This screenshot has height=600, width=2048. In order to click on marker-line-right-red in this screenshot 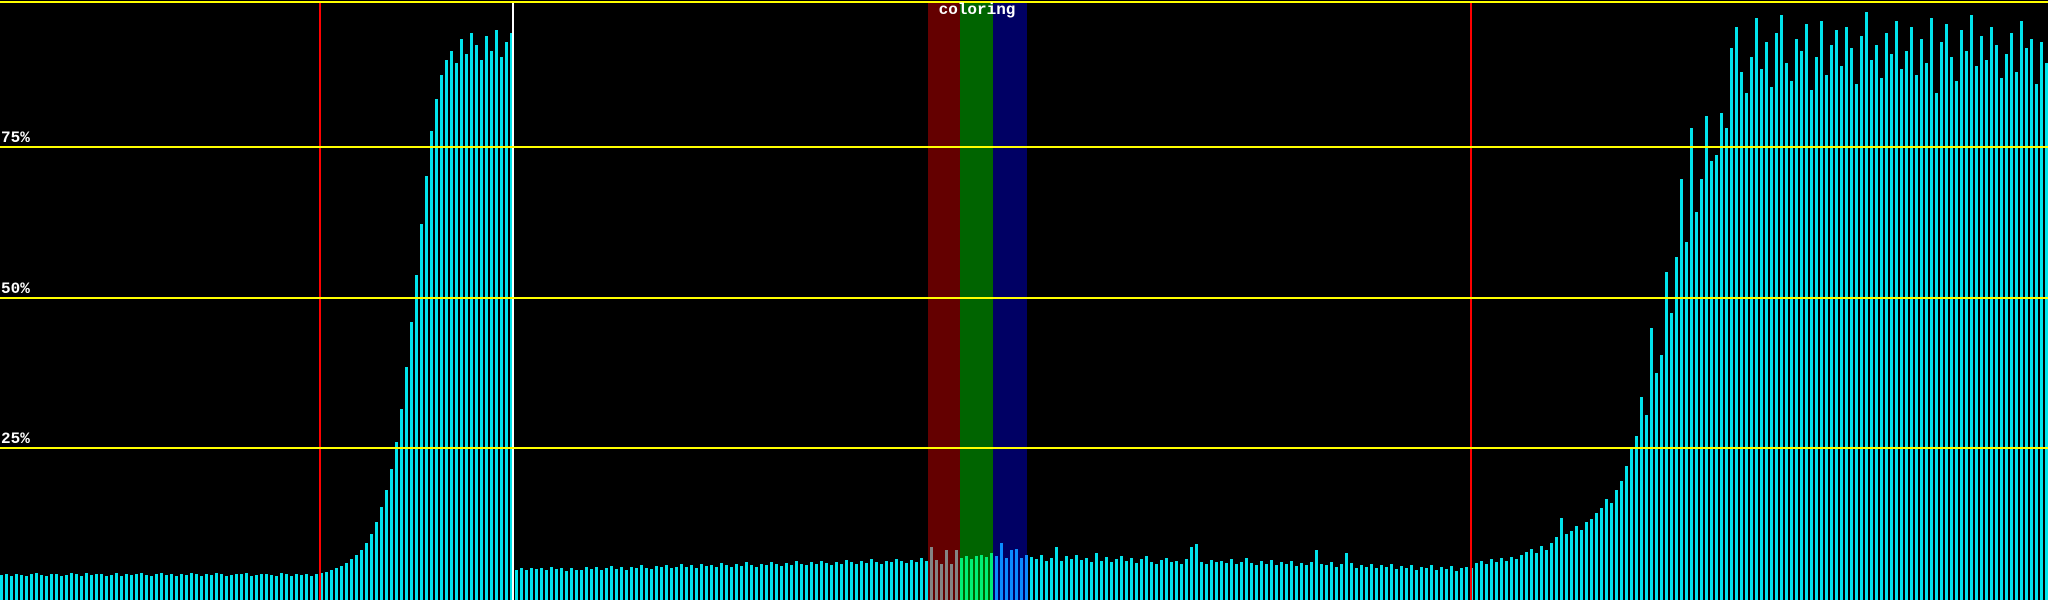, I will do `click(1471, 301)`.